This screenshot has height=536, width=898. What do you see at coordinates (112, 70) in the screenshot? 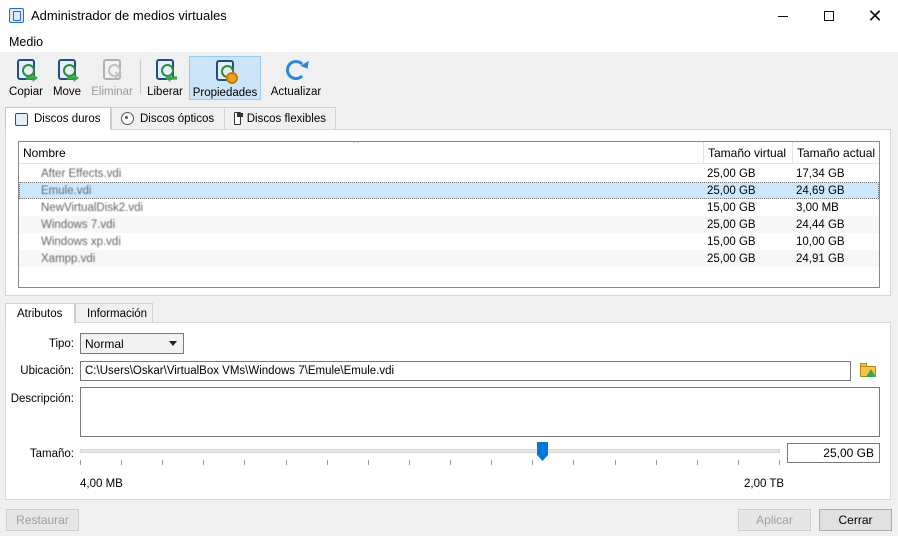
I see `remove-disk-icon: ✕` at bounding box center [112, 70].